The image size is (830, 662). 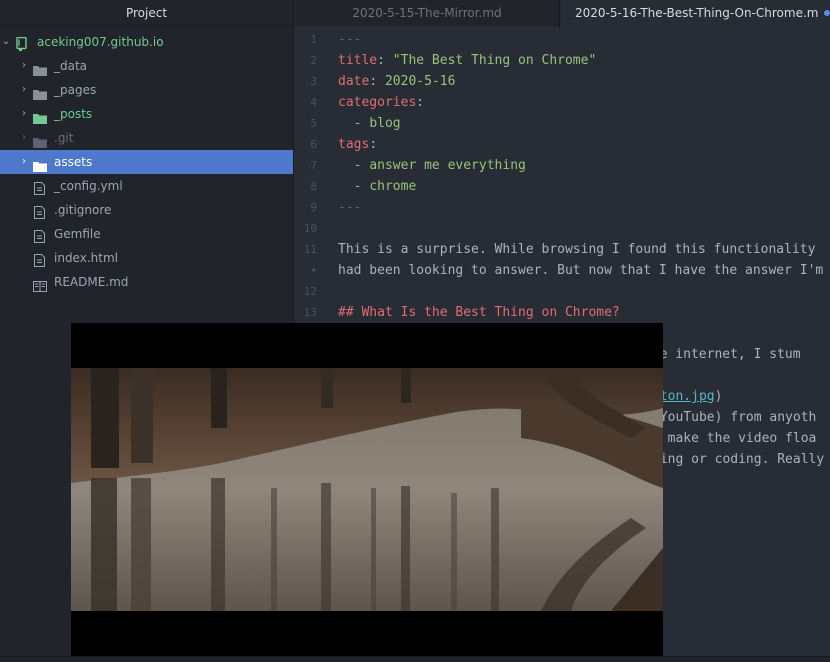 I want to click on tree-item-config: _config.yml, so click(x=146, y=186).